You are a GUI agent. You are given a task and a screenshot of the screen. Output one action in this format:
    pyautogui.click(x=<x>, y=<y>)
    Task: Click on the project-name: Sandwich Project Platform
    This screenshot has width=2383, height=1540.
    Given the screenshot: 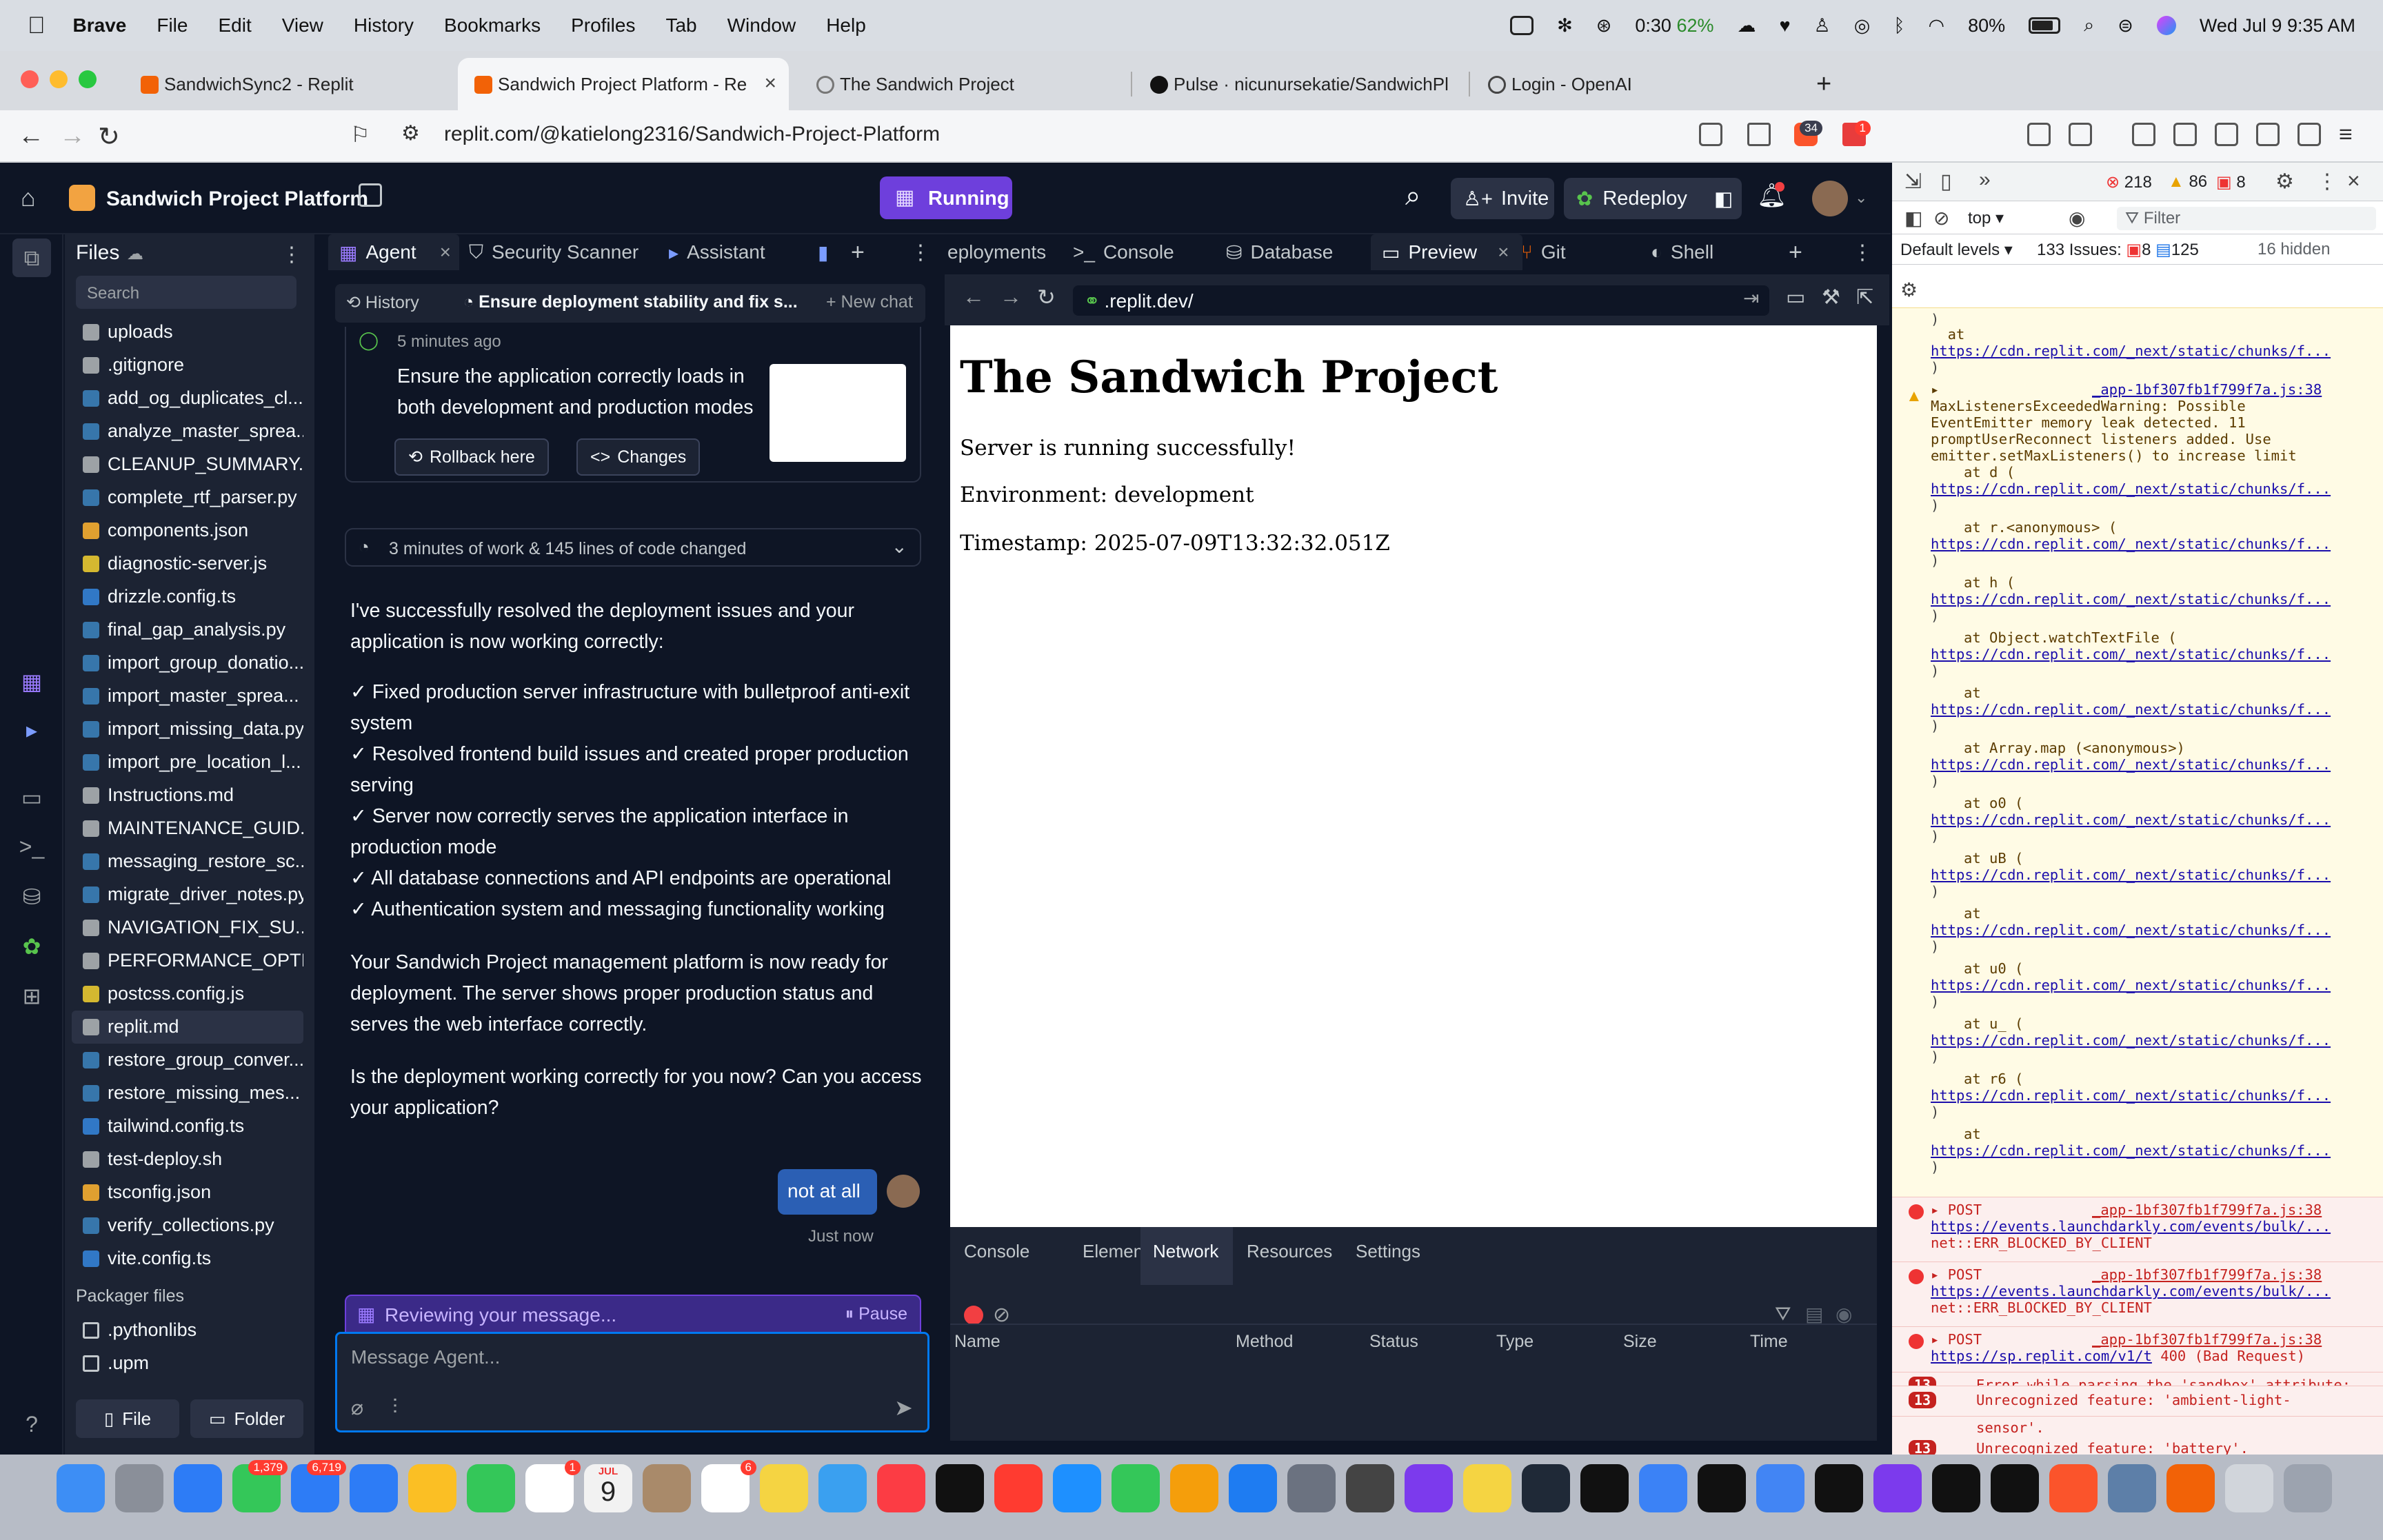 What is the action you would take?
    pyautogui.click(x=237, y=200)
    